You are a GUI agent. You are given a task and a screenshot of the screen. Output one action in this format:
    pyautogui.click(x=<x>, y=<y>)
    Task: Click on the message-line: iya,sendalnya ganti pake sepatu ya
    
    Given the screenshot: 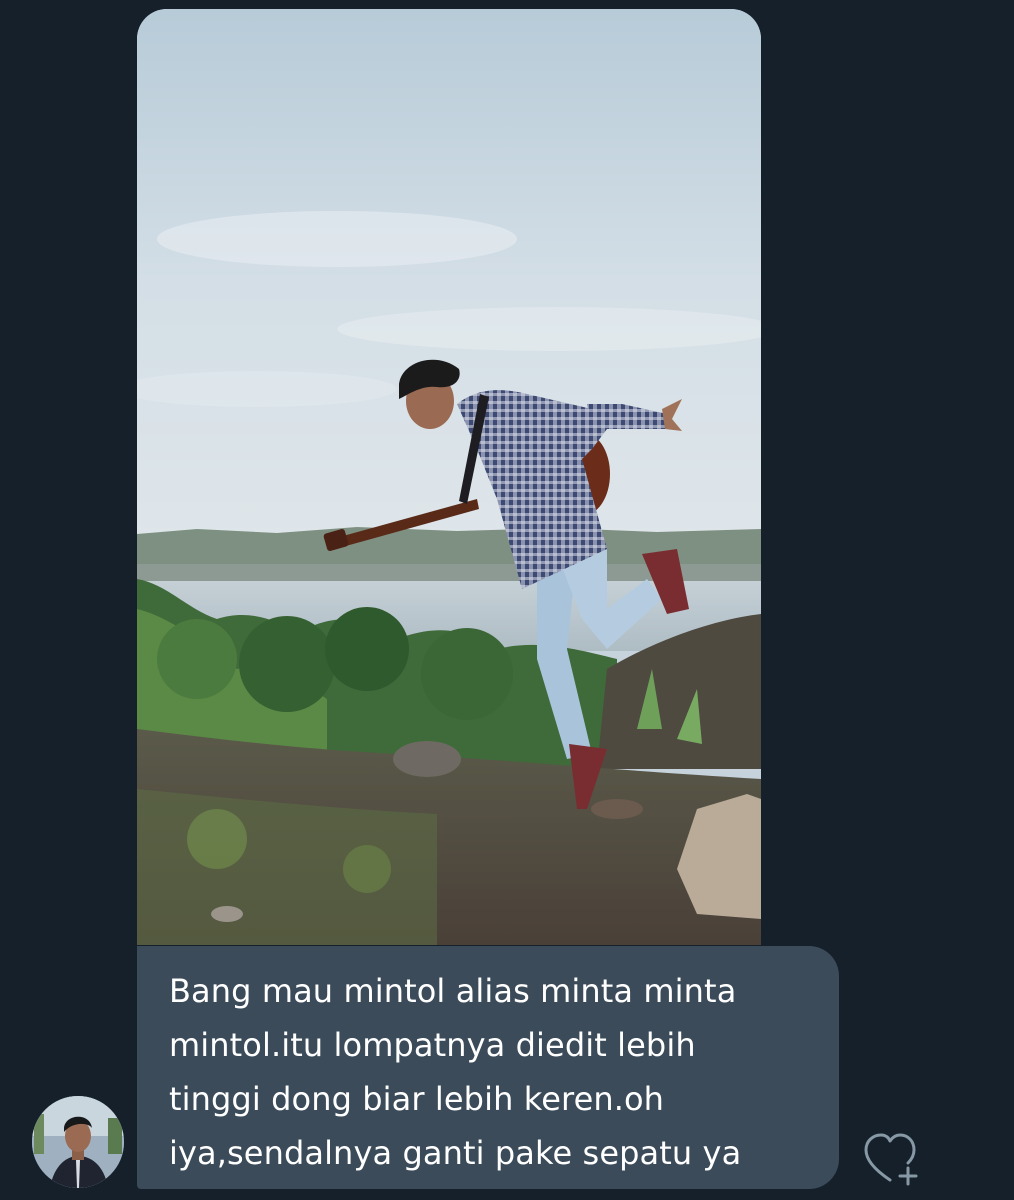 What is the action you would take?
    pyautogui.click(x=455, y=1153)
    